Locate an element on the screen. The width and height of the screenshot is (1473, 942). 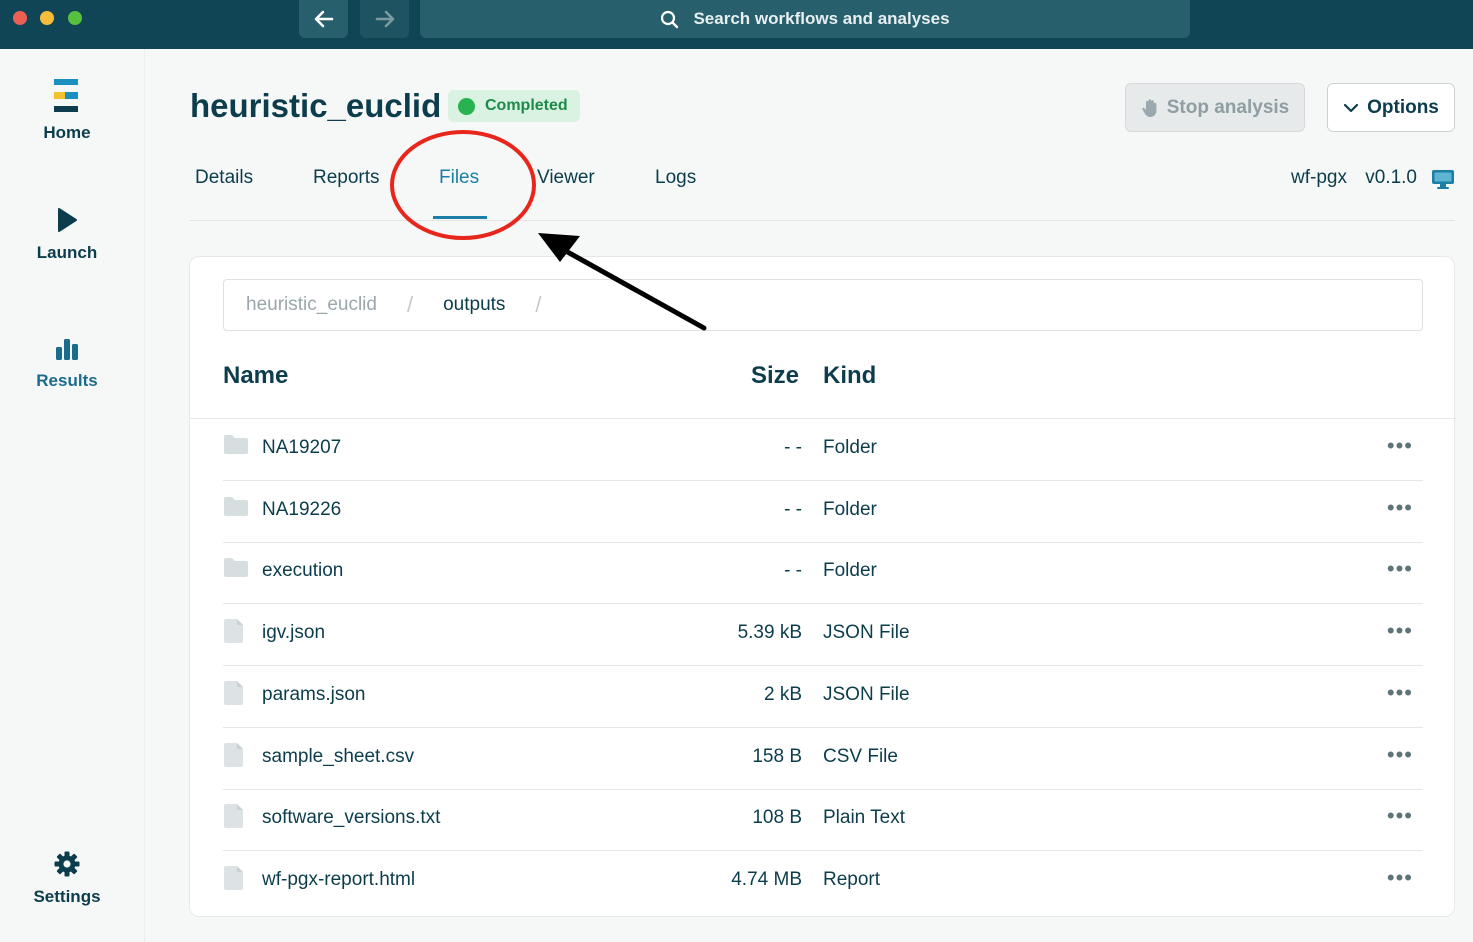
forward-button is located at coordinates (384, 19).